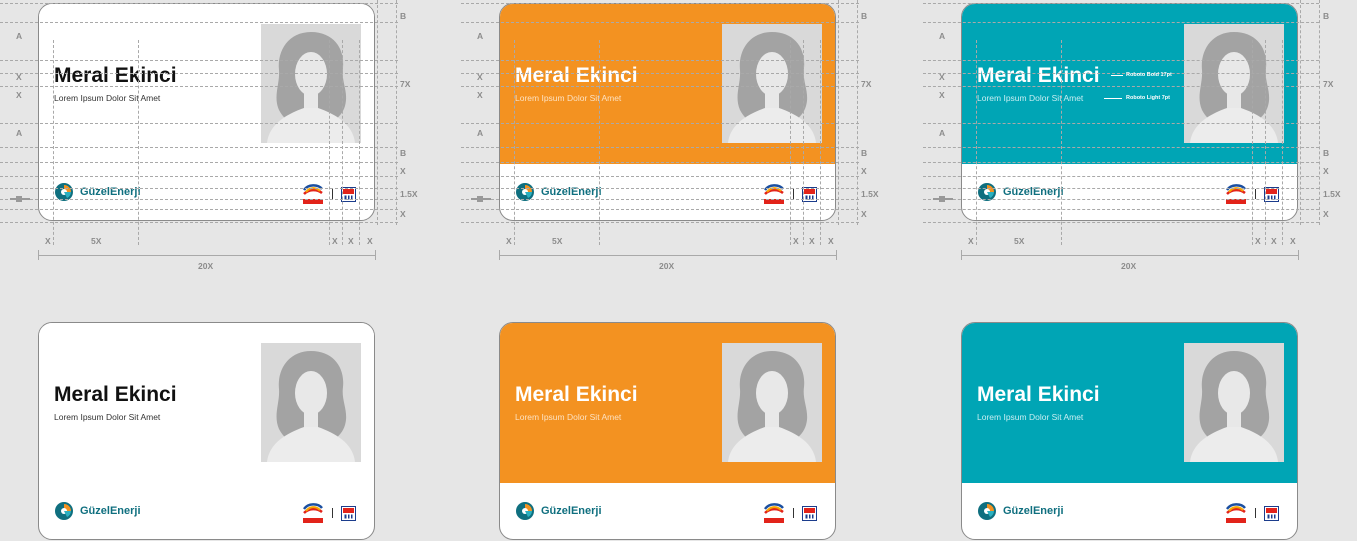  I want to click on connector-icon, so click(944, 195).